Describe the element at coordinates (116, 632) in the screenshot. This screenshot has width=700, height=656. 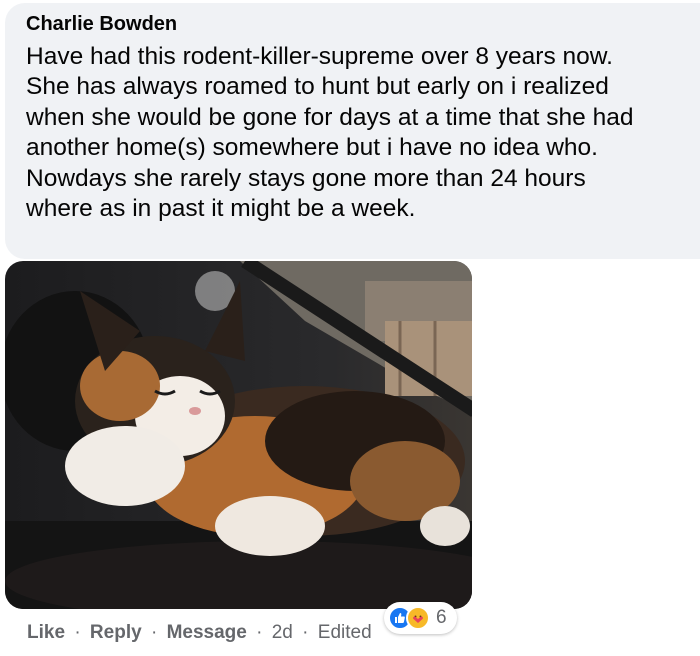
I see `reply-action: Reply` at that location.